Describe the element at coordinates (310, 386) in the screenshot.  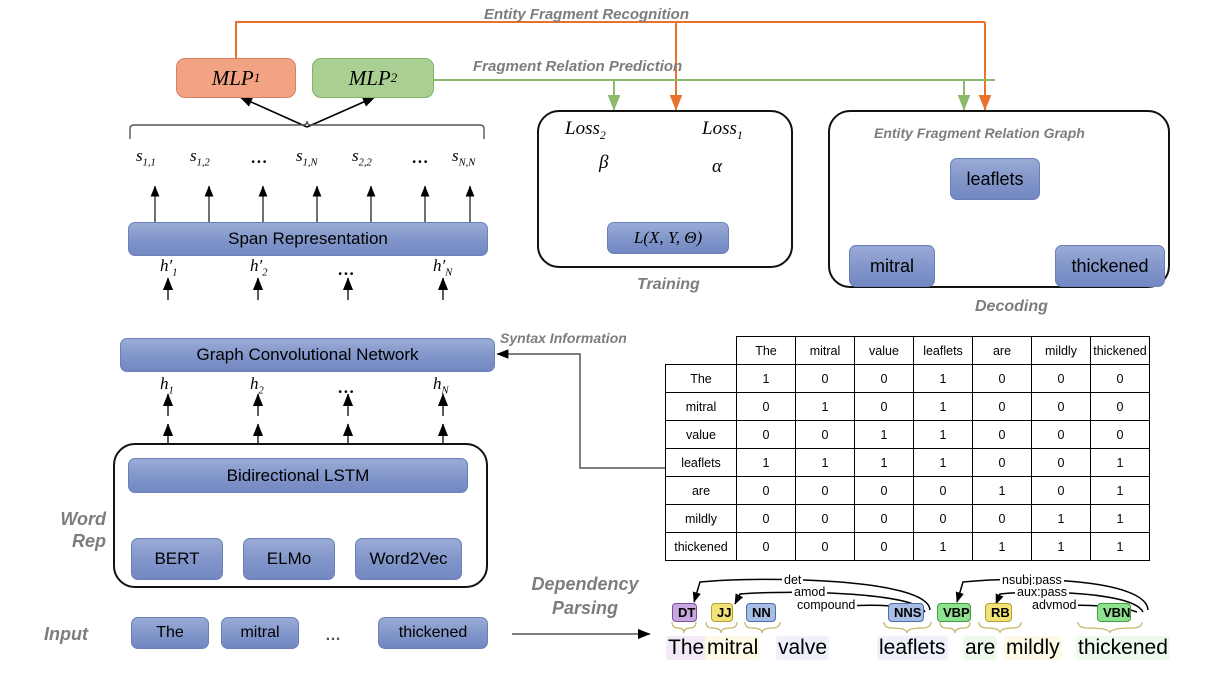
I see `hidden-row: h1 h2 … hN` at that location.